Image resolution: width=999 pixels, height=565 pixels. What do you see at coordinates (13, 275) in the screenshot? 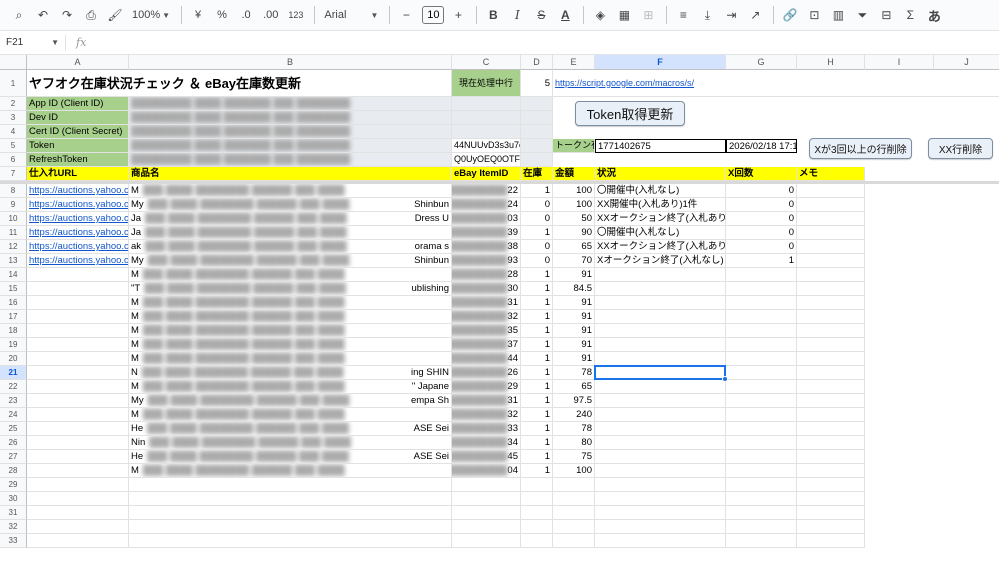
I see `row-header-14: 14` at bounding box center [13, 275].